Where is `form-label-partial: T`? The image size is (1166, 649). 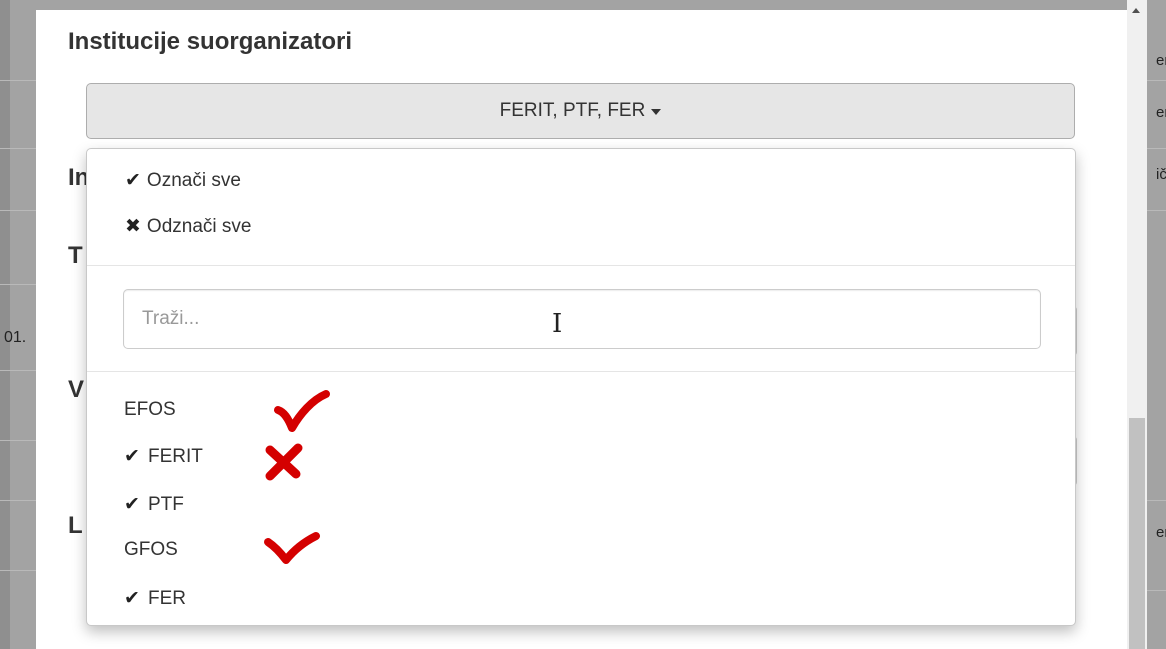
form-label-partial: T is located at coordinates (75, 255).